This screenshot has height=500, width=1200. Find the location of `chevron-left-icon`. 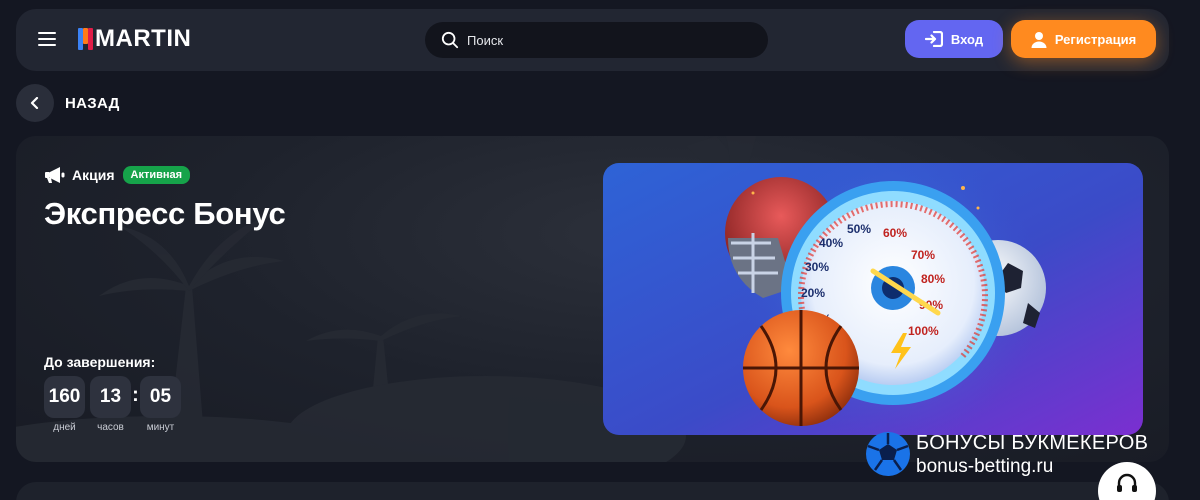

chevron-left-icon is located at coordinates (34, 103).